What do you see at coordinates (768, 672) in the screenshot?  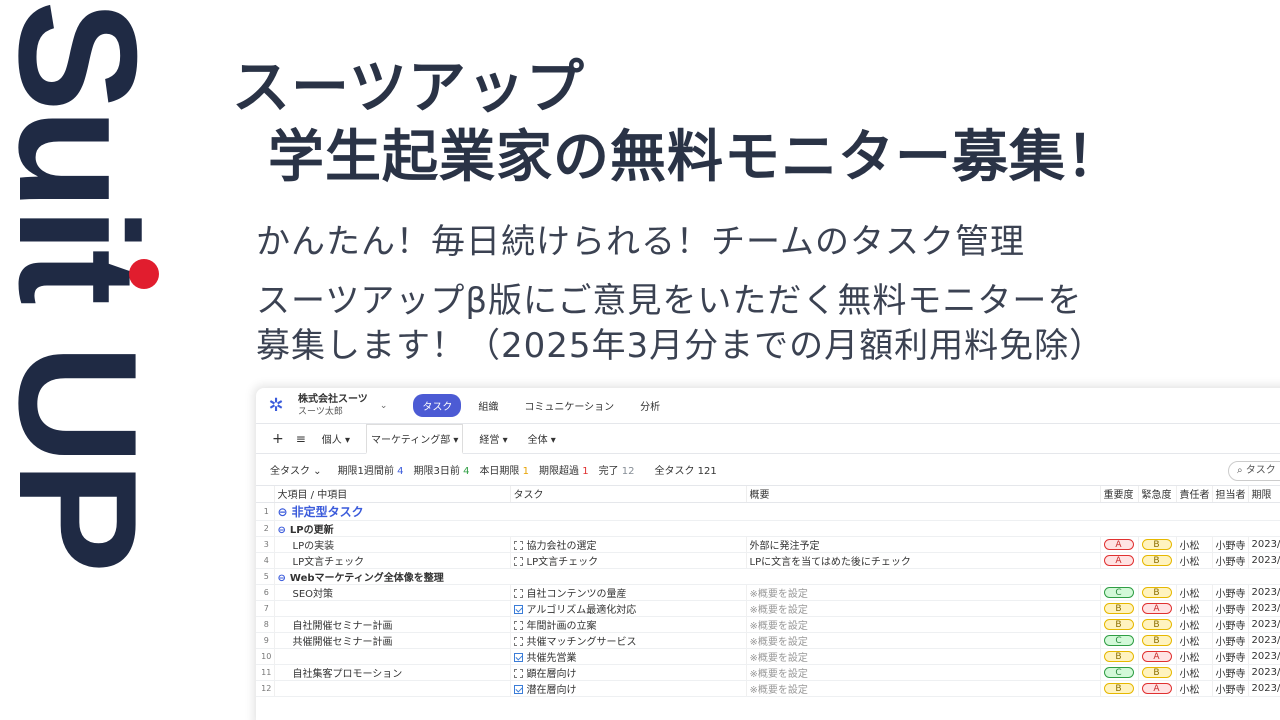 I see `table-row: 11自社集客プロモーション 顕在層向け ※概要を設定CB 小松小野寺2023/03` at bounding box center [768, 672].